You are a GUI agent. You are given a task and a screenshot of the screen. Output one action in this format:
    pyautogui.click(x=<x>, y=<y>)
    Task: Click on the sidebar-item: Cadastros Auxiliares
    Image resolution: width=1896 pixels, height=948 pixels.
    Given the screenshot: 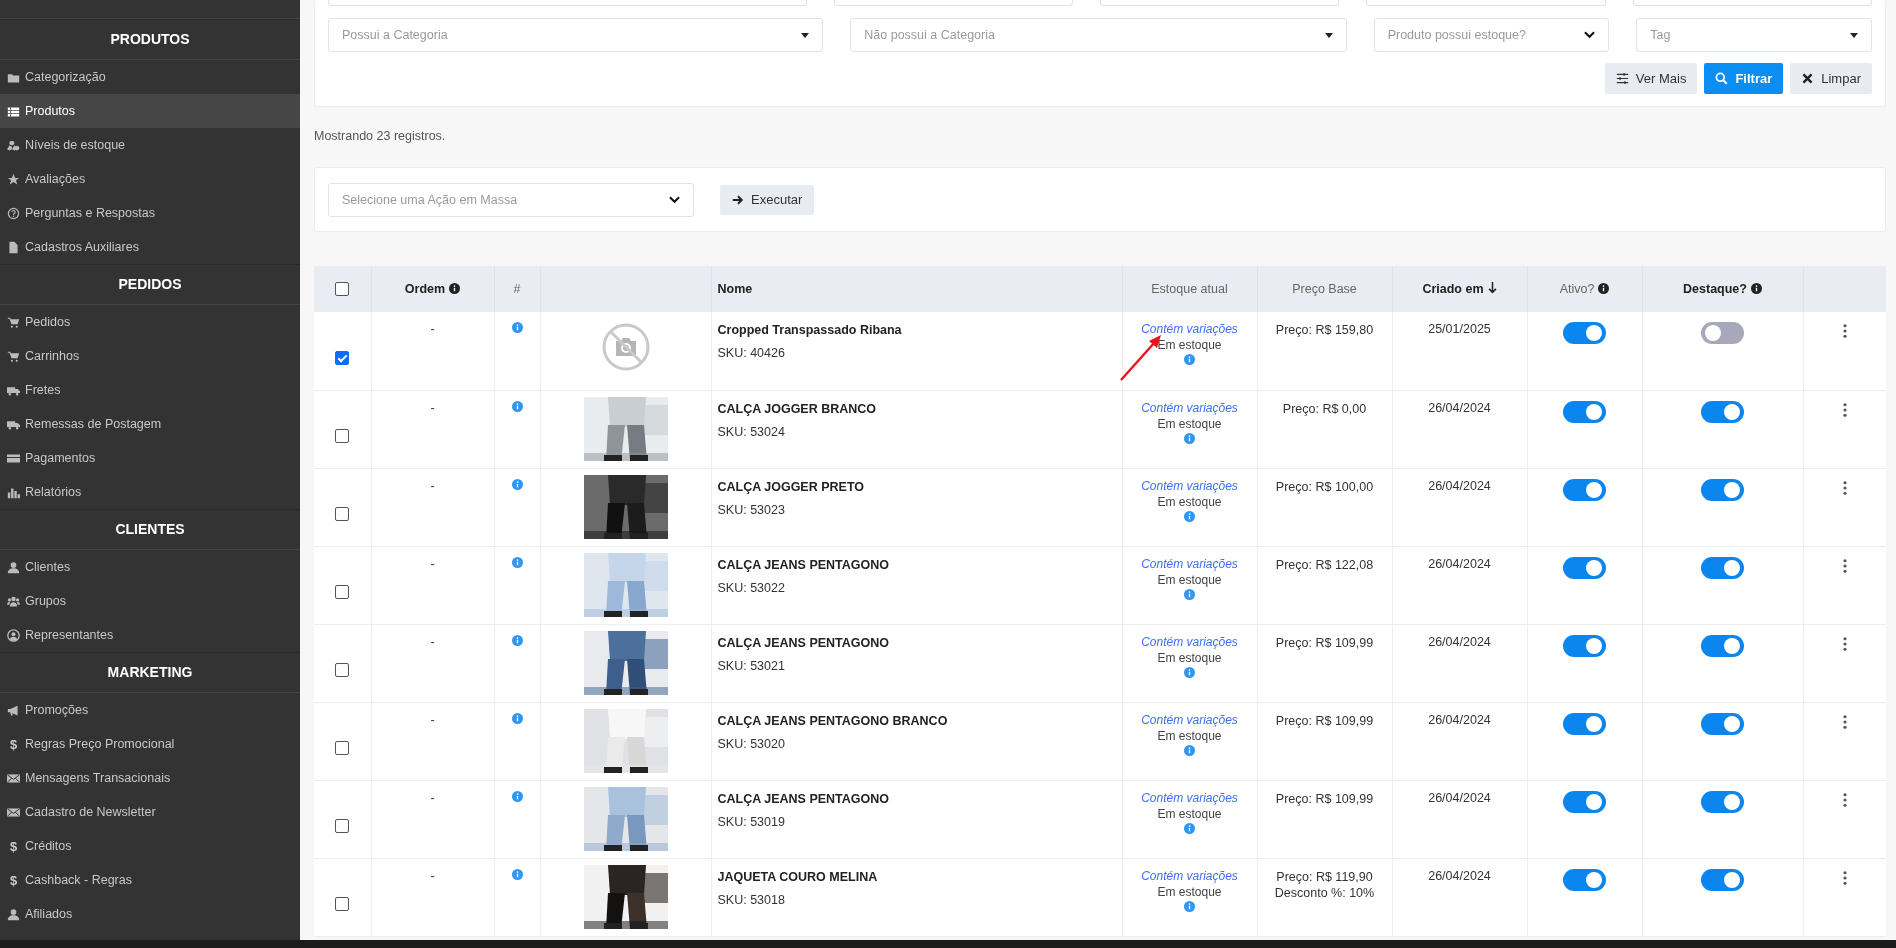 What is the action you would take?
    pyautogui.click(x=150, y=247)
    